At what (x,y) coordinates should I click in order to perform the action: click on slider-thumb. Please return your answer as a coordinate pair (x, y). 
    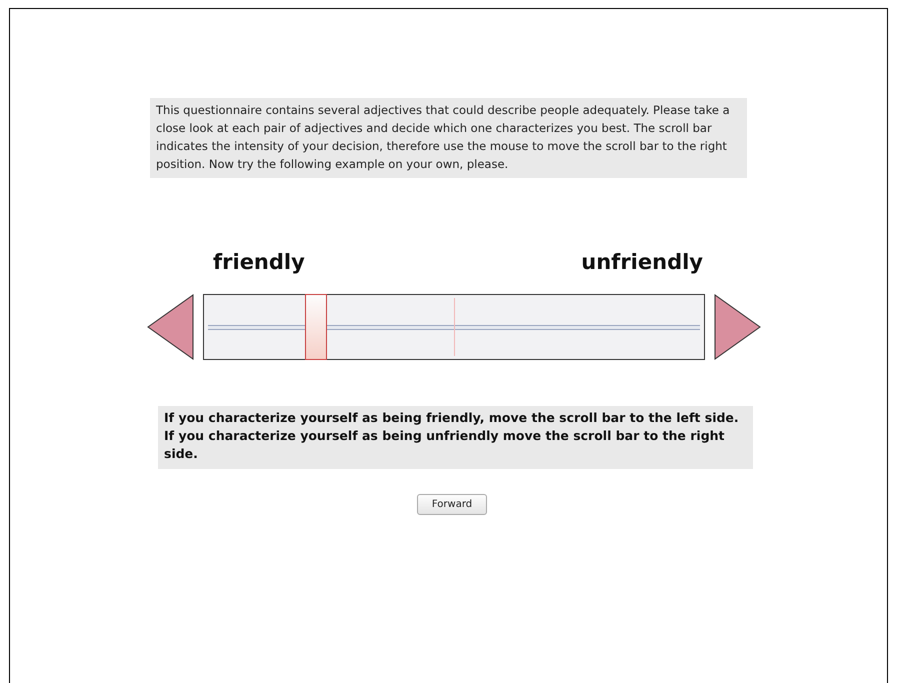
    Looking at the image, I should click on (315, 327).